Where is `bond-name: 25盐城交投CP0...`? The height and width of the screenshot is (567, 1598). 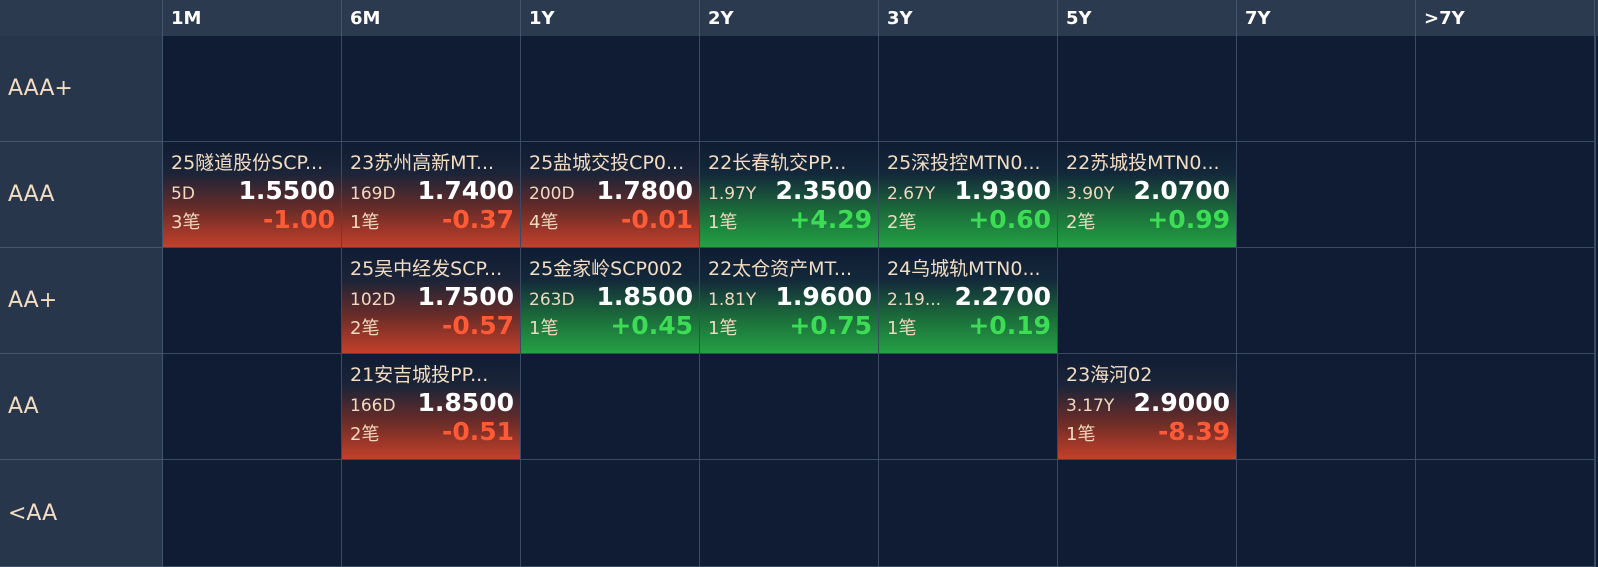 bond-name: 25盐城交投CP0... is located at coordinates (607, 163).